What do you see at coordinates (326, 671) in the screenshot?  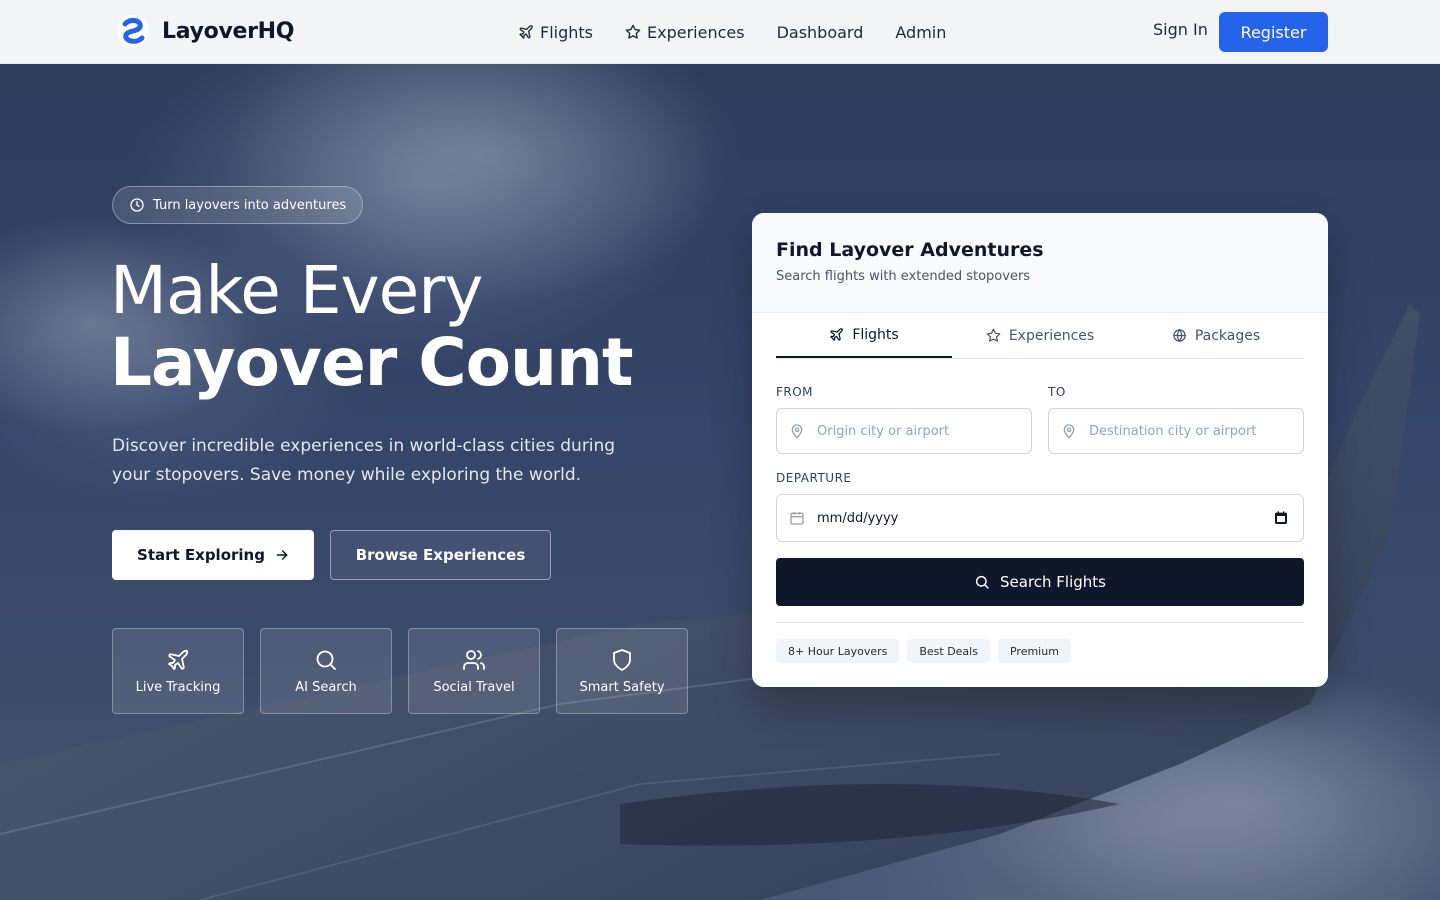 I see `feature-ai-search: AI Search` at bounding box center [326, 671].